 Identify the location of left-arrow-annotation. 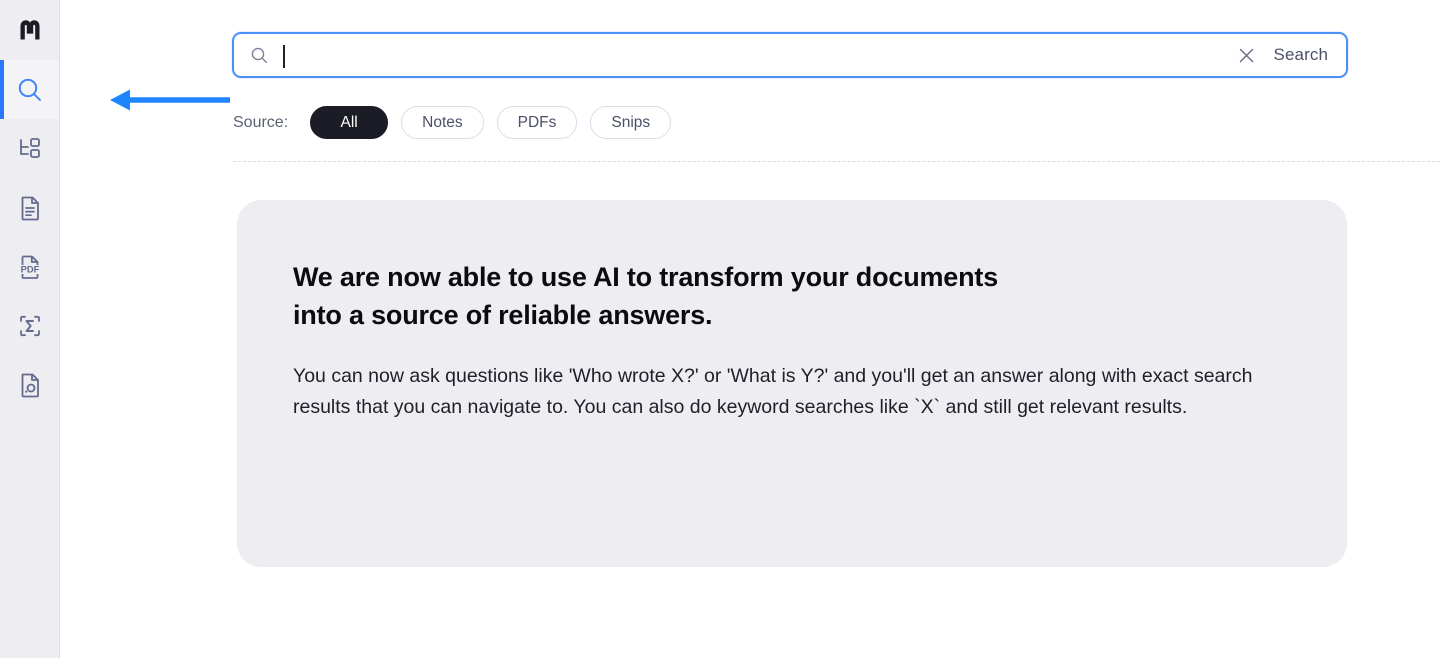
(170, 100).